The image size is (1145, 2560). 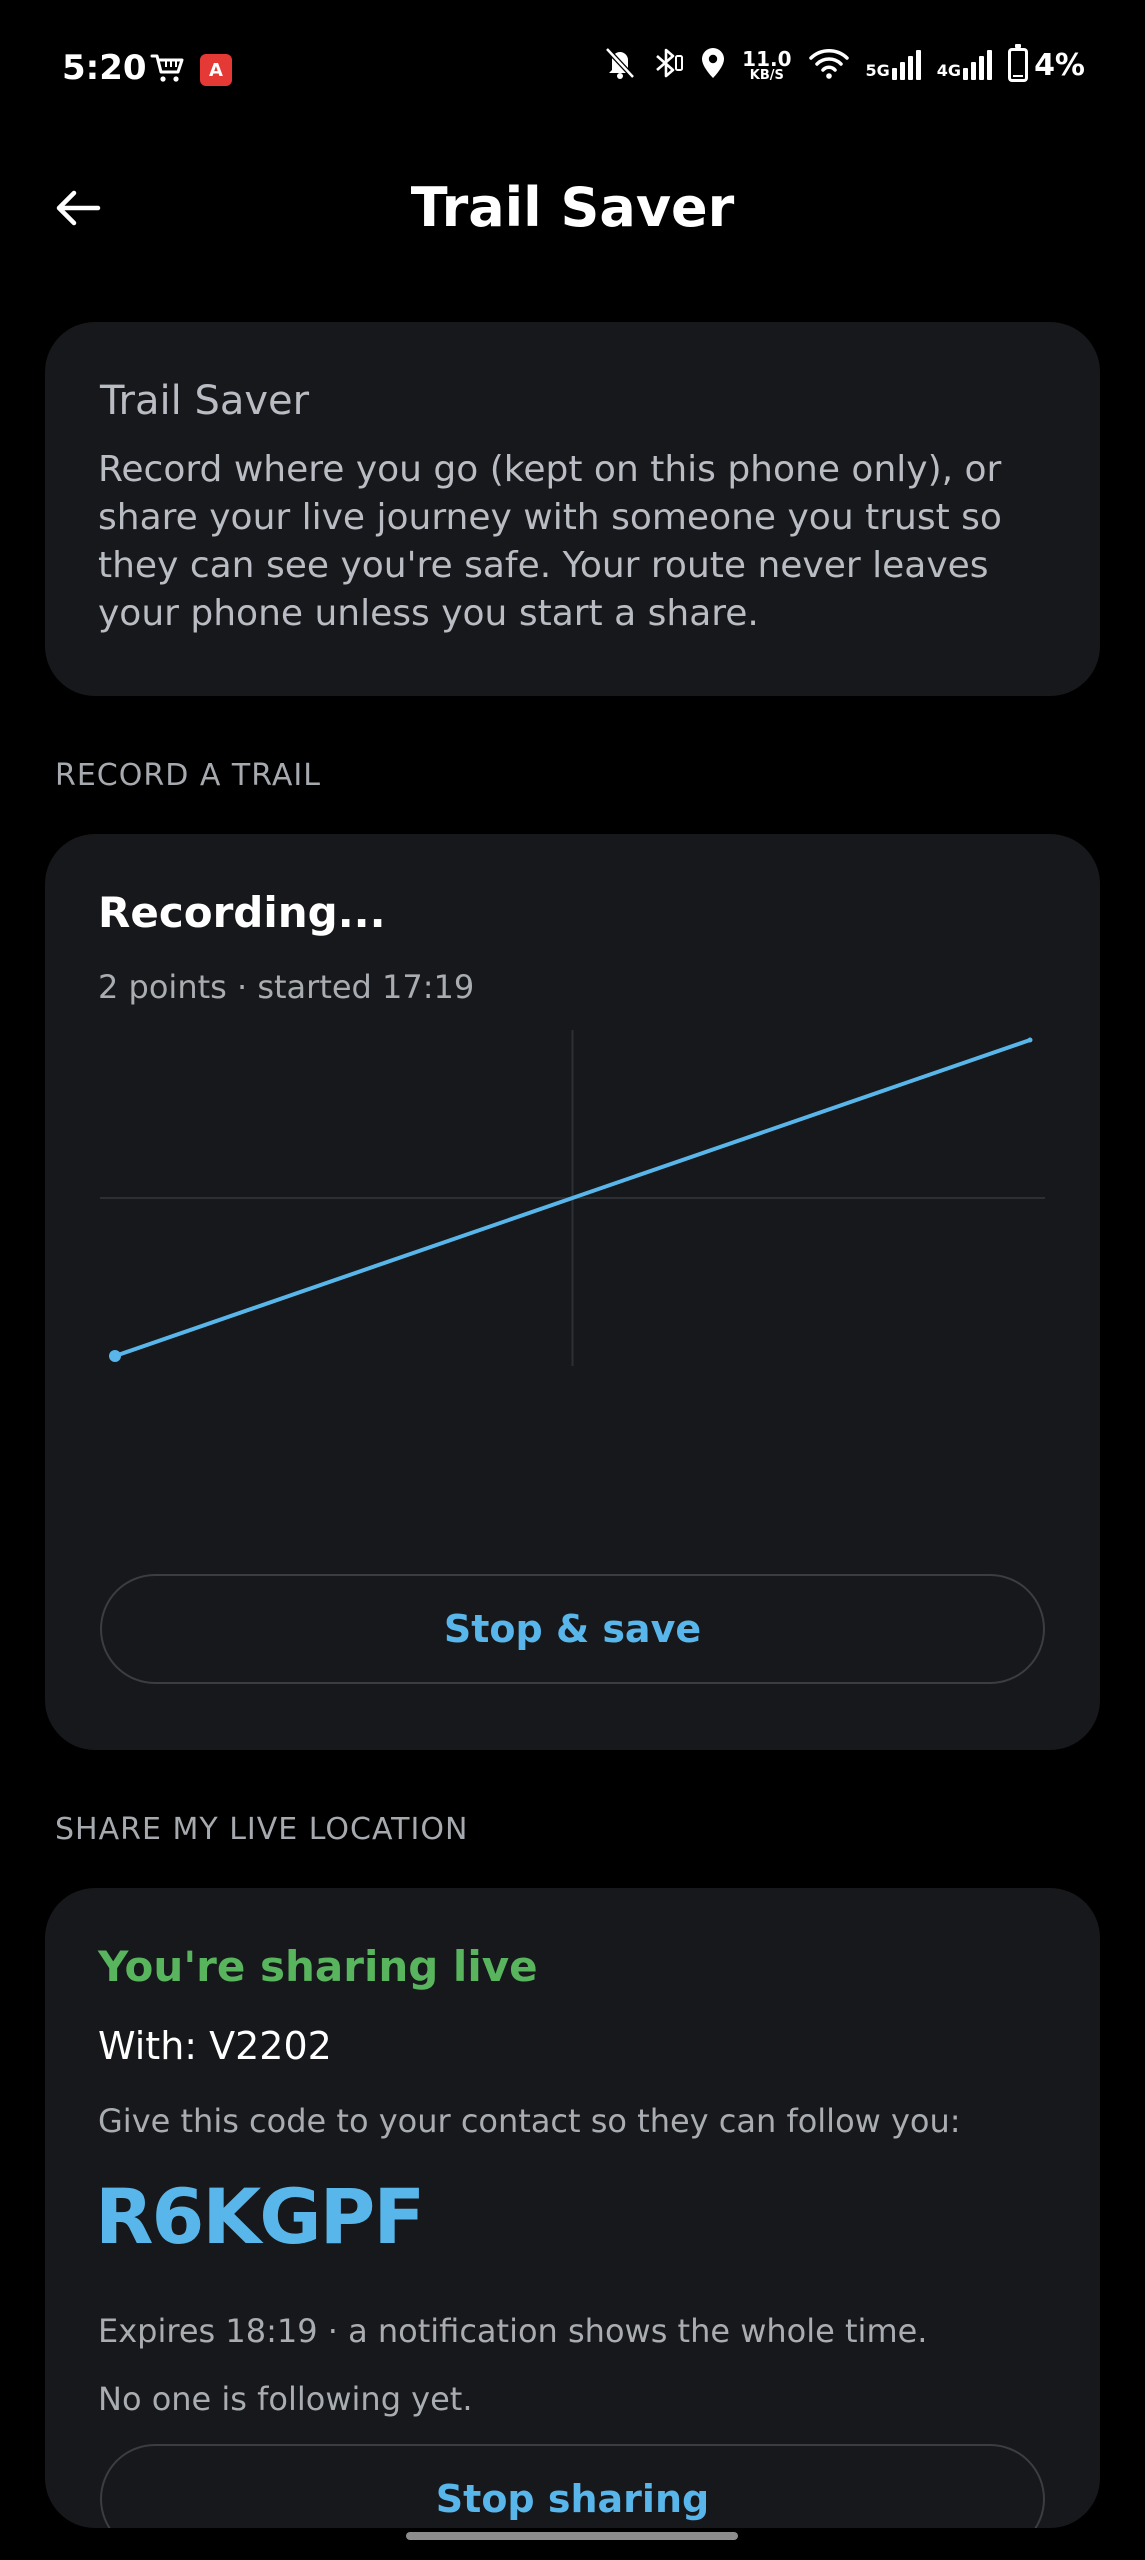 What do you see at coordinates (572, 207) in the screenshot?
I see `page-title: Trail Saver` at bounding box center [572, 207].